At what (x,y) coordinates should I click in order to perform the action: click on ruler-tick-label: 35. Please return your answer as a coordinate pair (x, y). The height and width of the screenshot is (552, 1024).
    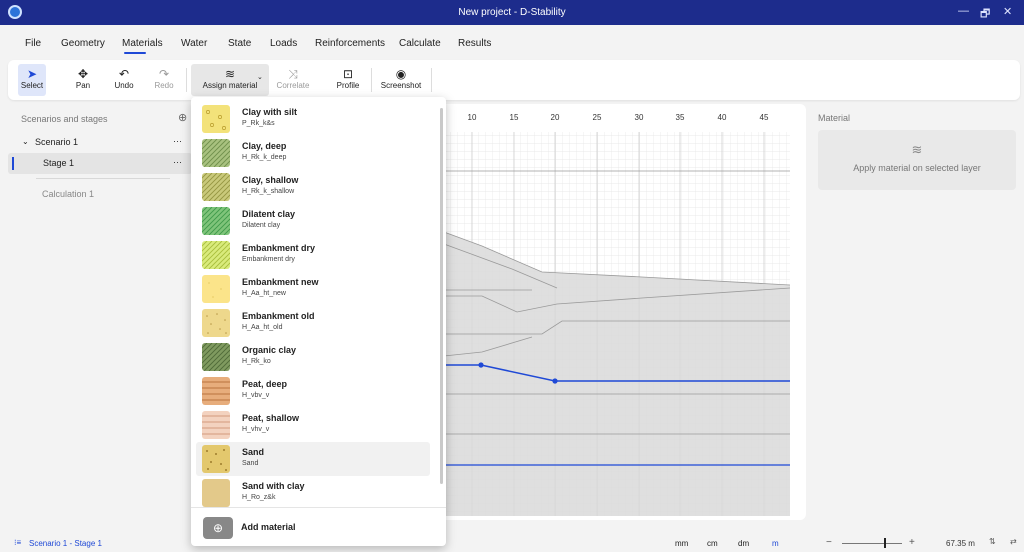
    Looking at the image, I should click on (680, 117).